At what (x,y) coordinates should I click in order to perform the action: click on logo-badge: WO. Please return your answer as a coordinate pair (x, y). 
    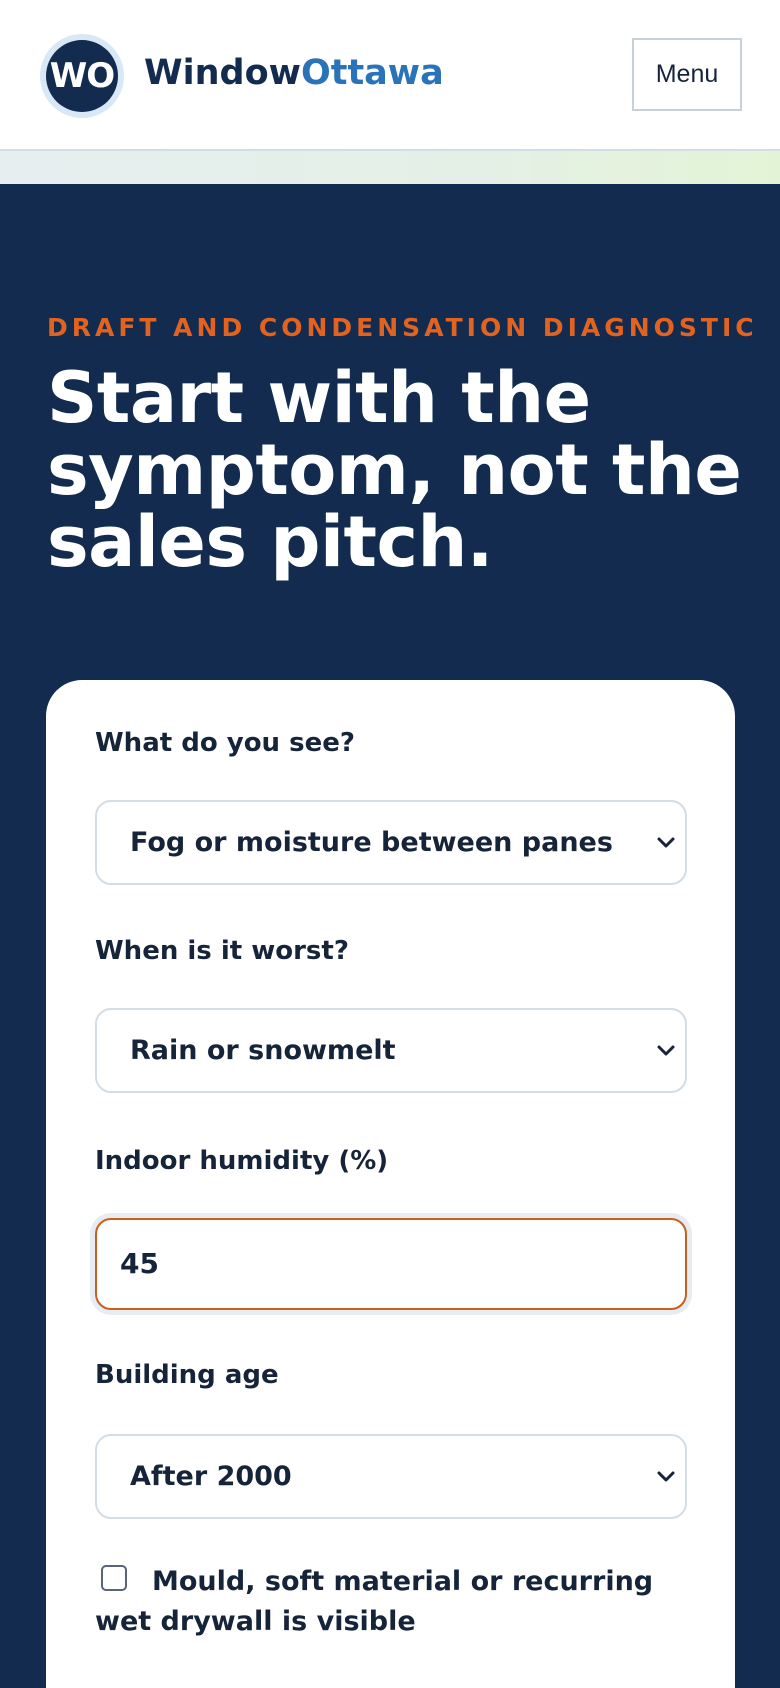
    Looking at the image, I should click on (82, 76).